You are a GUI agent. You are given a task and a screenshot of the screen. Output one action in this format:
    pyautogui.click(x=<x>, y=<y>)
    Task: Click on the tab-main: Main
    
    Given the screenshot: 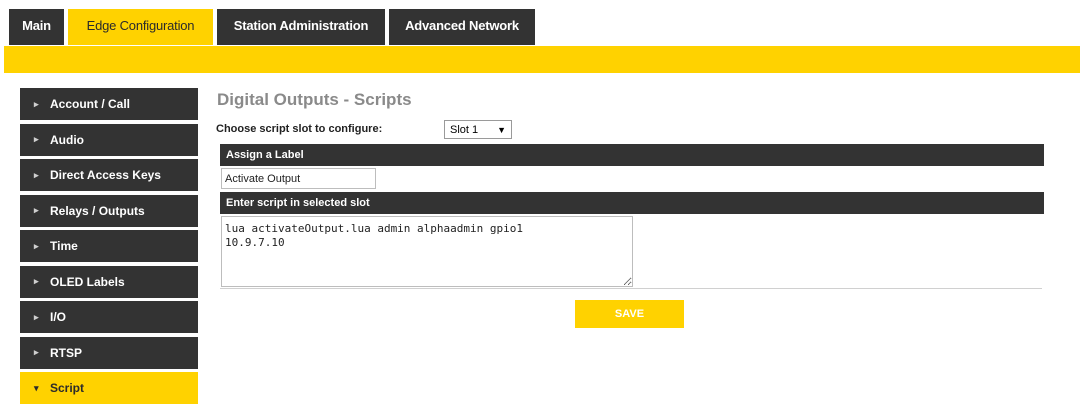 What is the action you would take?
    pyautogui.click(x=36, y=27)
    